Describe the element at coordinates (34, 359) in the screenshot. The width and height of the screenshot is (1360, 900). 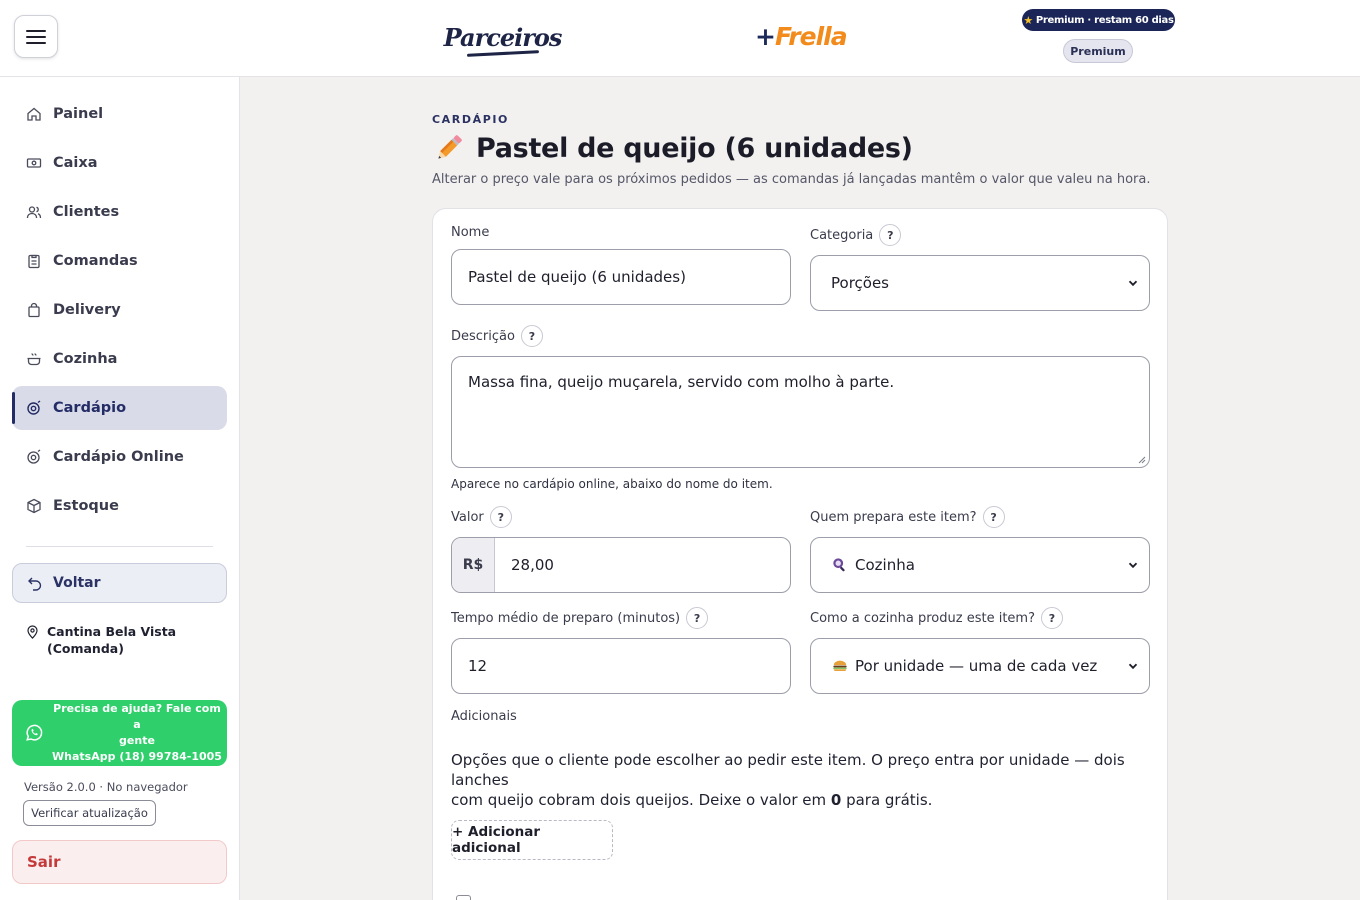
I see `cooking-pot-icon` at that location.